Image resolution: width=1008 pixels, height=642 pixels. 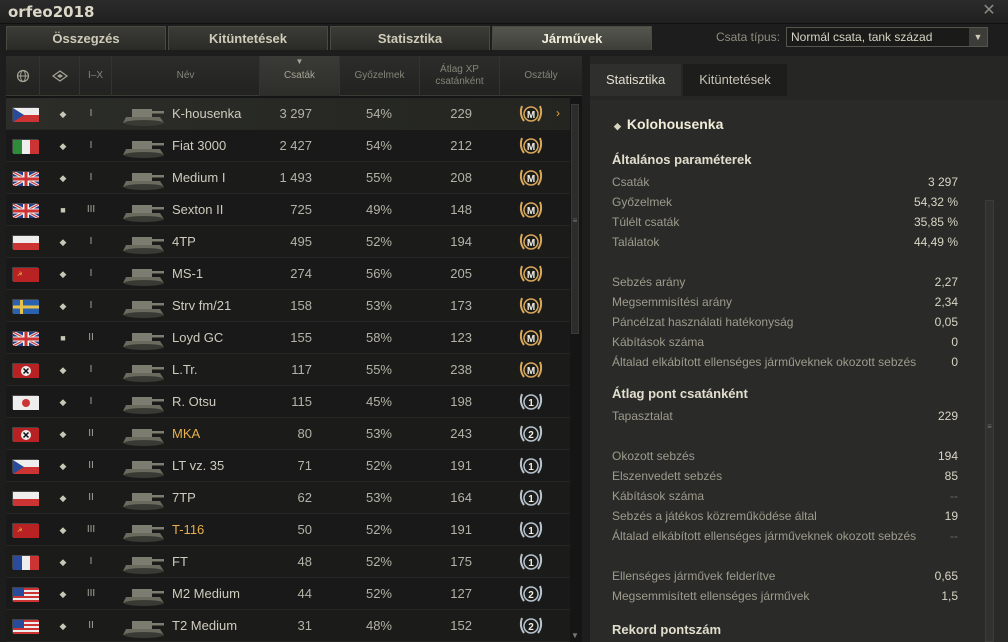 What do you see at coordinates (288, 114) in the screenshot?
I see `table-row: ◆ I K-housenka 3 297 54% 229 M ›` at bounding box center [288, 114].